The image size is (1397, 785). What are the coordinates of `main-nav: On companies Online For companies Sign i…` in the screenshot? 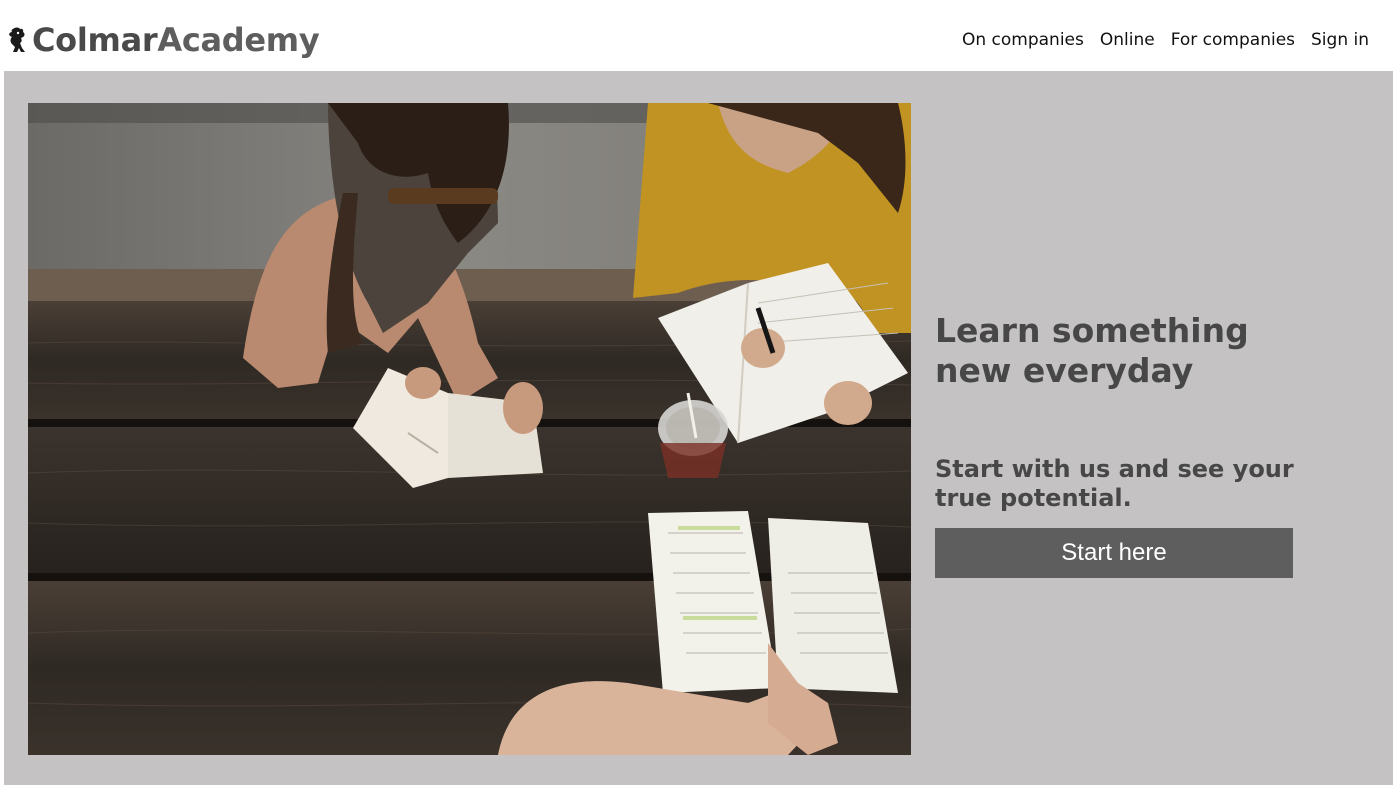 It's located at (1165, 40).